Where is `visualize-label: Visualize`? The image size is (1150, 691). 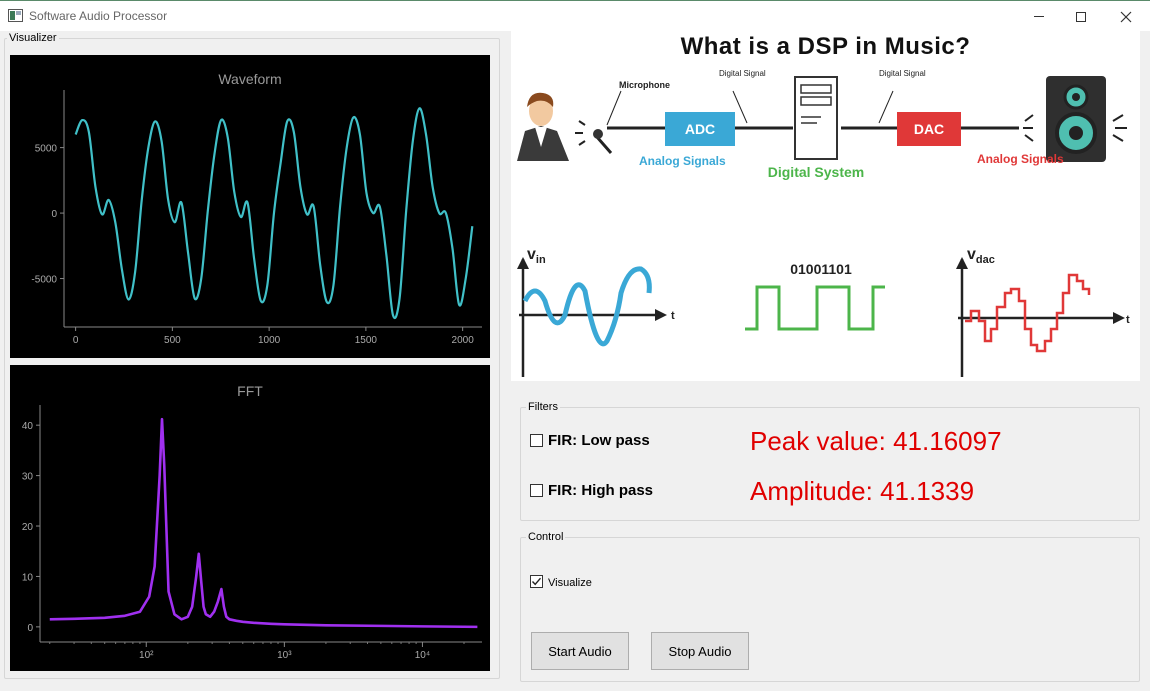 visualize-label: Visualize is located at coordinates (570, 583).